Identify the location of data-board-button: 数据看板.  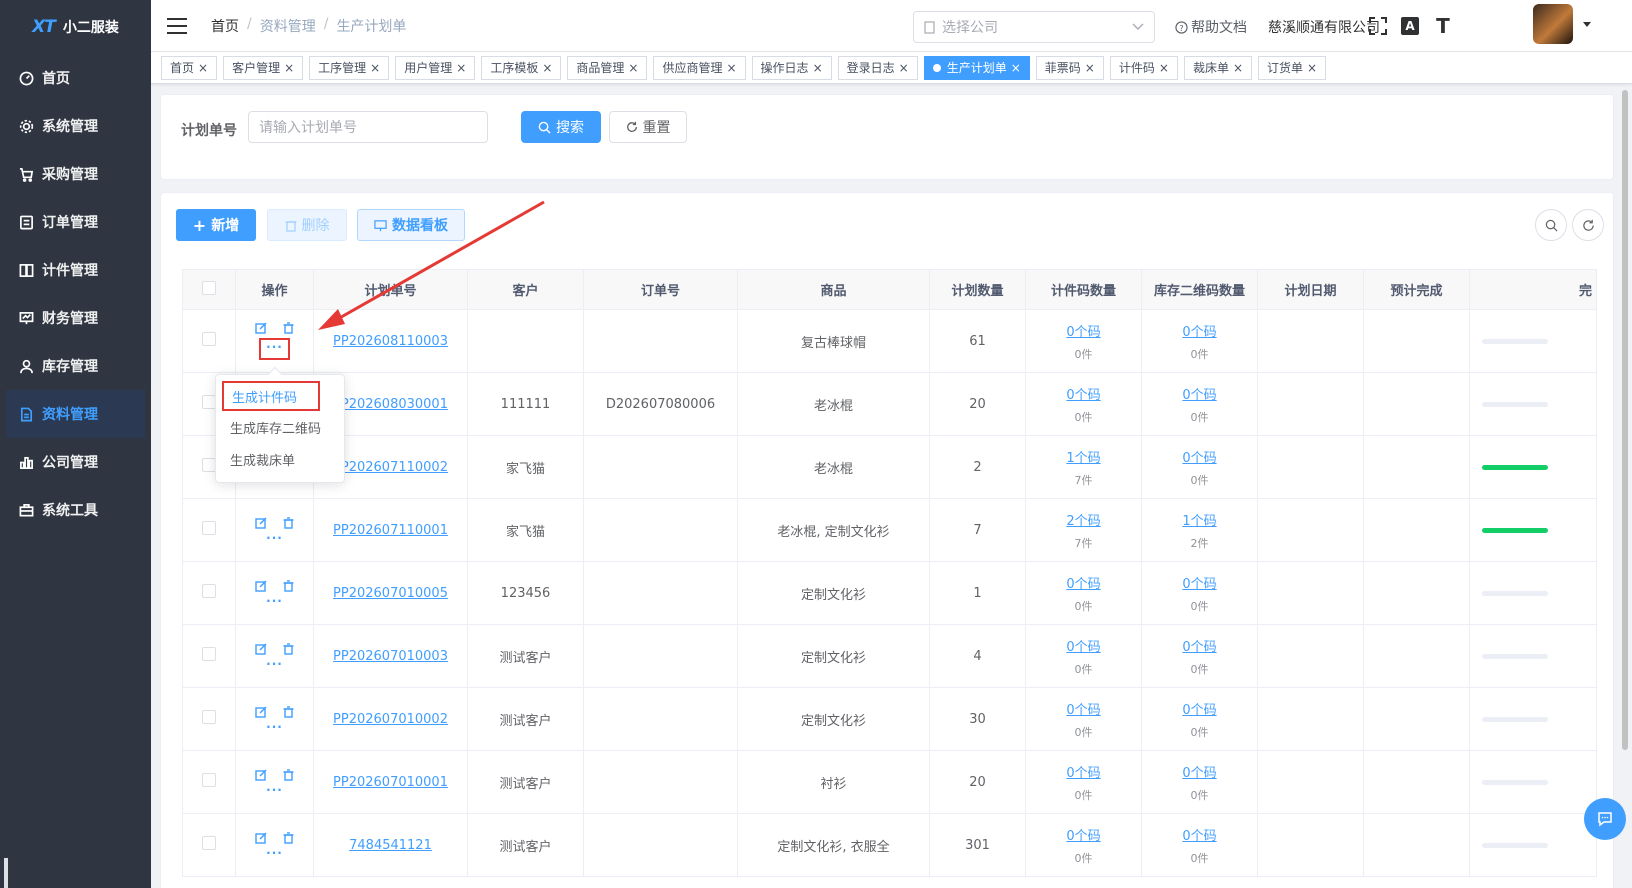
(411, 225).